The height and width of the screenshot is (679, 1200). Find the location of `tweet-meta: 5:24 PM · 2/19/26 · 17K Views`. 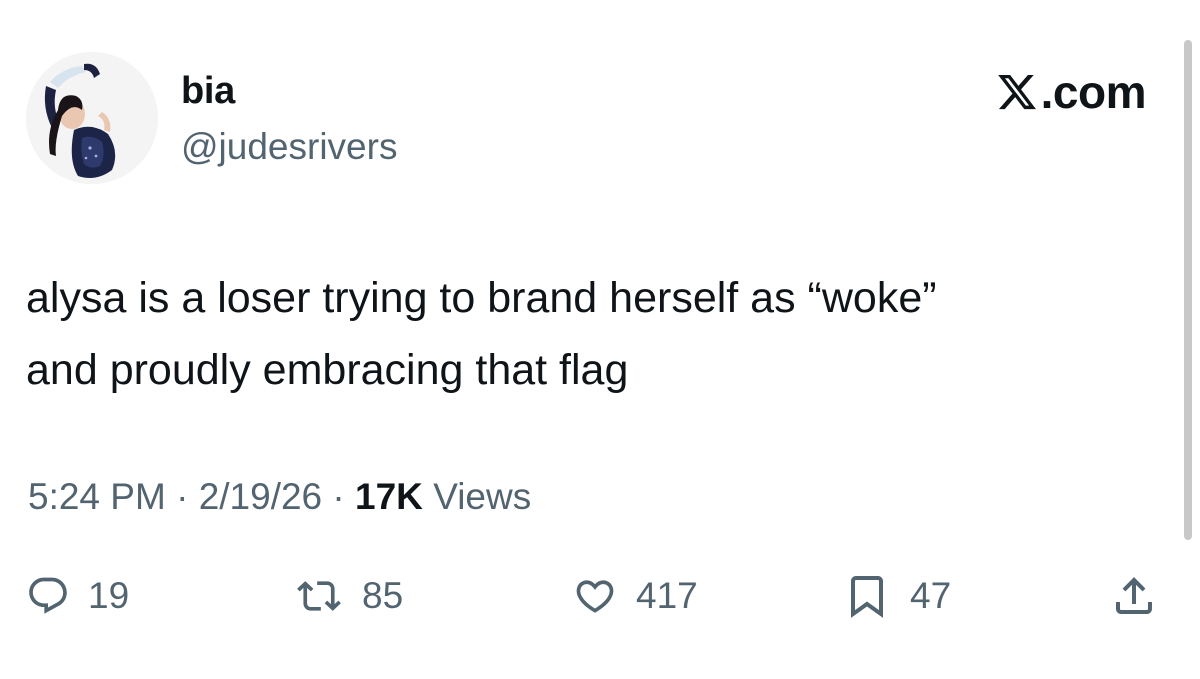

tweet-meta: 5:24 PM · 2/19/26 · 17K Views is located at coordinates (279, 497).